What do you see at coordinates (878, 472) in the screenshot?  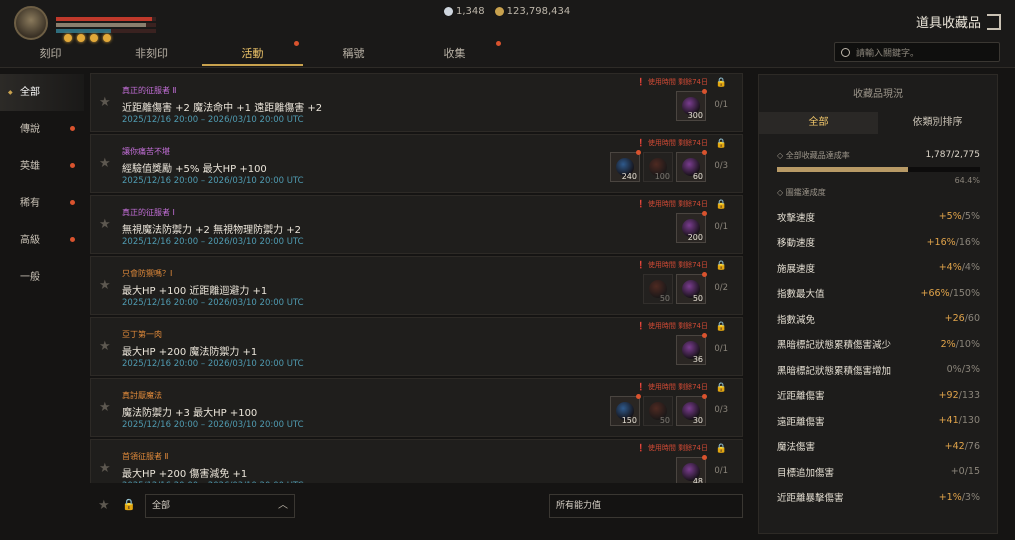 I see `stat-row: 目標追加傷害 +0/15` at bounding box center [878, 472].